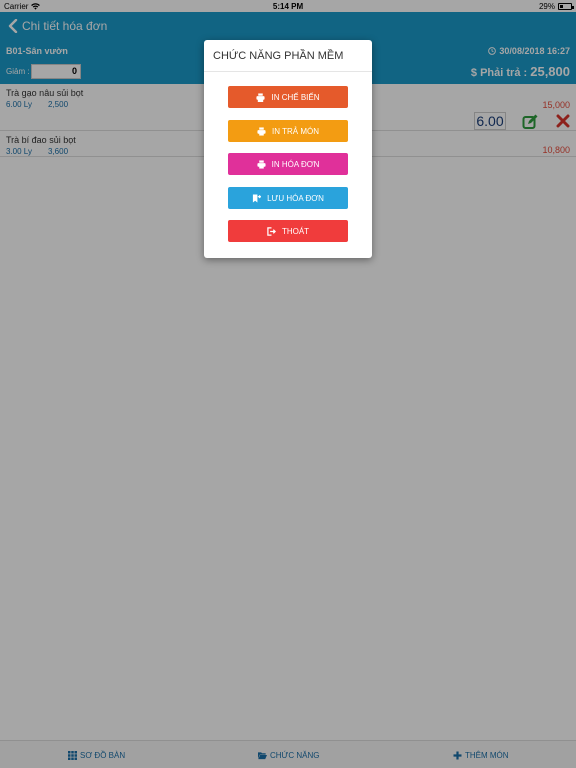  What do you see at coordinates (288, 56) in the screenshot?
I see `dialog-title: CHỨC NĂNG PHẦN MỀM` at bounding box center [288, 56].